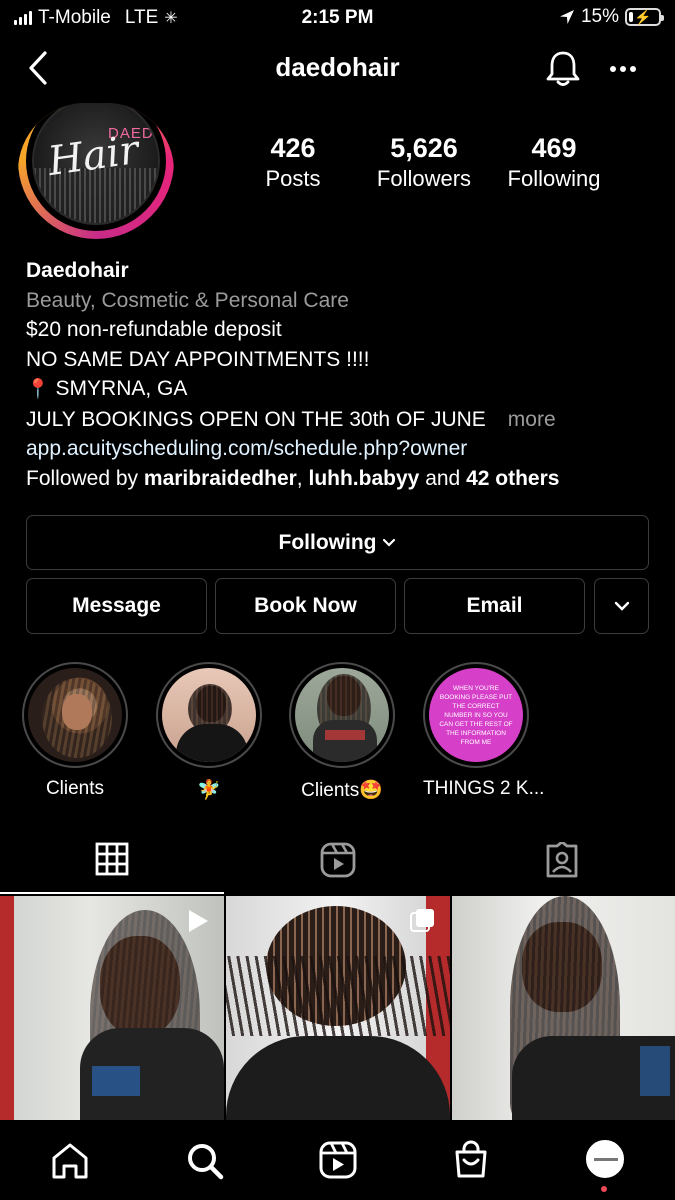  What do you see at coordinates (70, 1161) in the screenshot?
I see `home-icon` at bounding box center [70, 1161].